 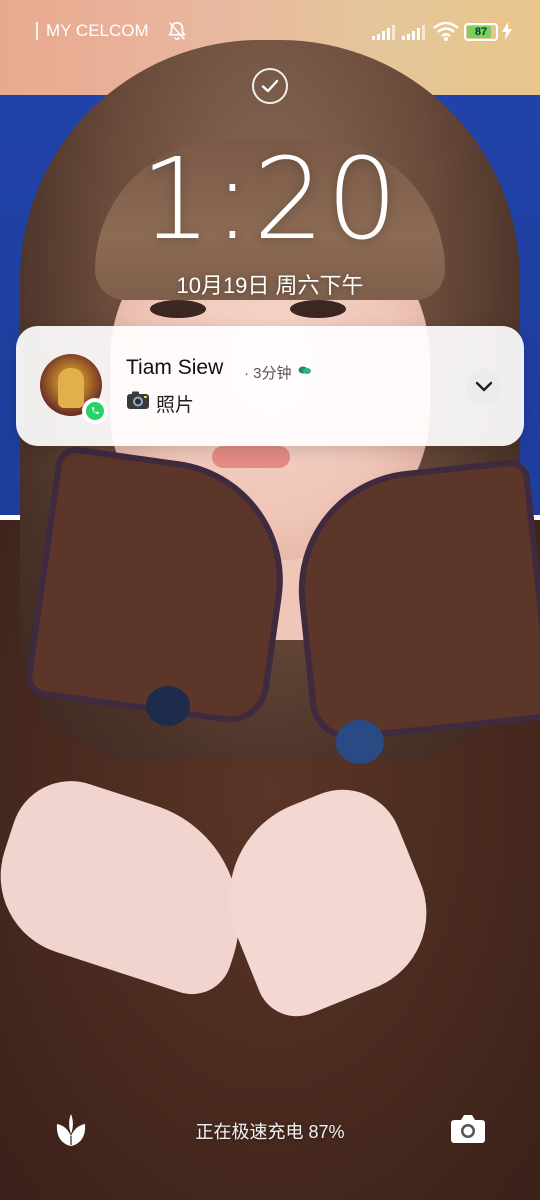 I want to click on wallpaper-lips, so click(x=251, y=457).